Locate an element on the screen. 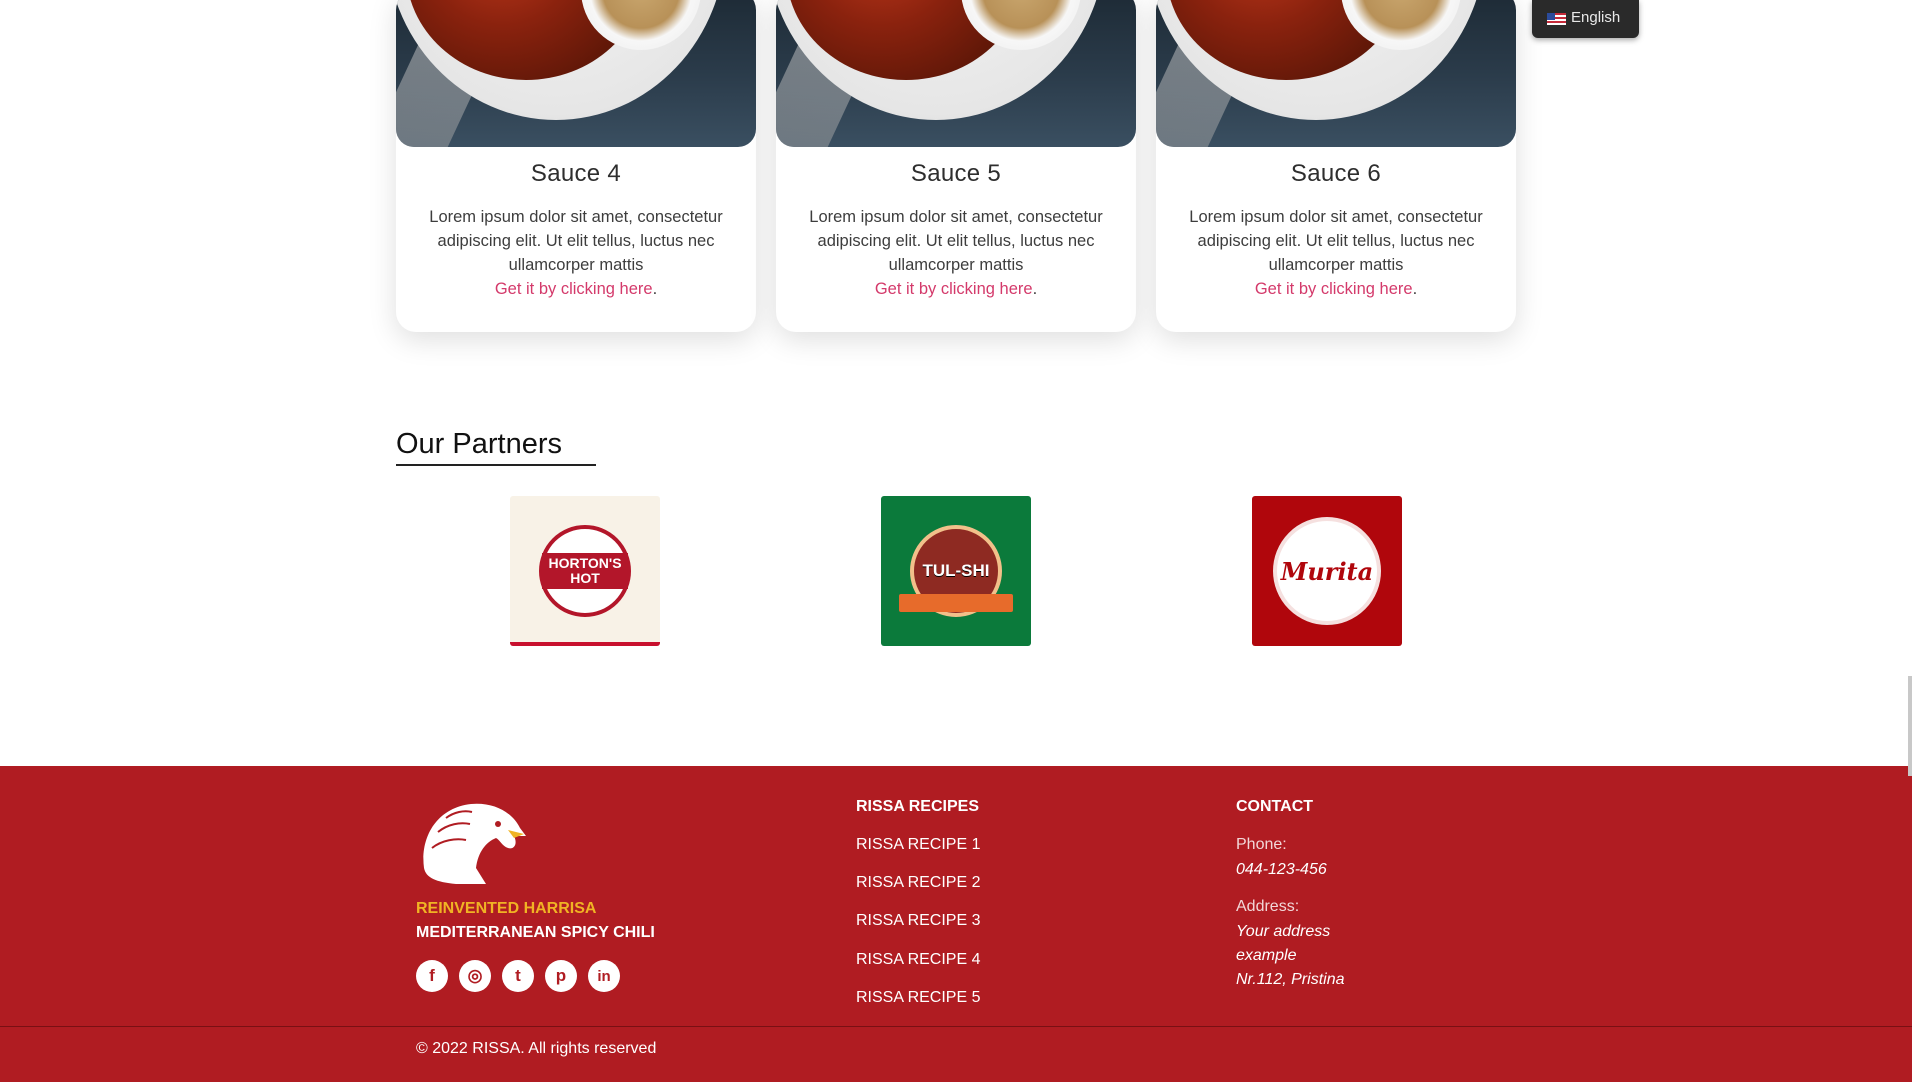 This screenshot has width=1912, height=1082. page-scrollbar is located at coordinates (1910, 726).